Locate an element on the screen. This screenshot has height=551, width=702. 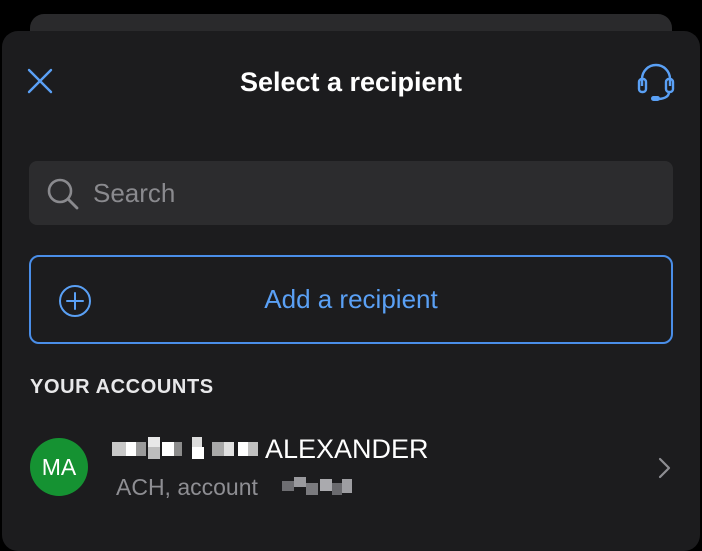
avatar: MA is located at coordinates (59, 467).